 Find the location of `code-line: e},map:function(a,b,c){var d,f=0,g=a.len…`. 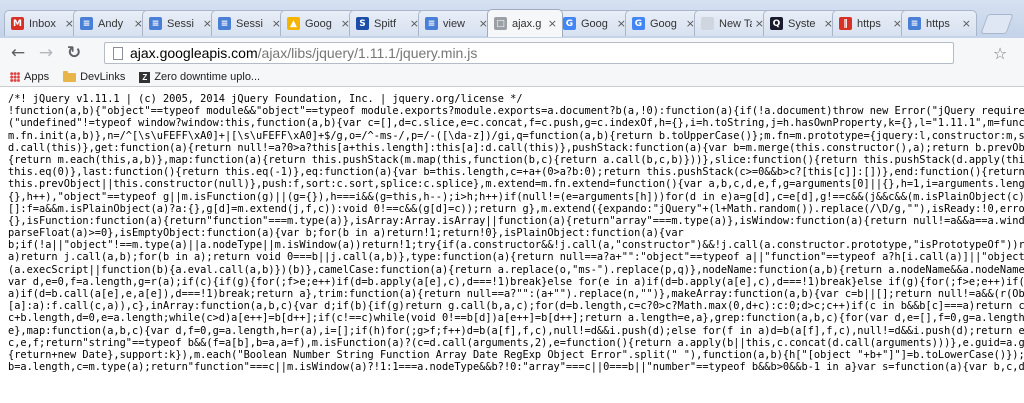

code-line: e},map:function(a,b,c){var d,f=0,g=a.len… is located at coordinates (516, 330).